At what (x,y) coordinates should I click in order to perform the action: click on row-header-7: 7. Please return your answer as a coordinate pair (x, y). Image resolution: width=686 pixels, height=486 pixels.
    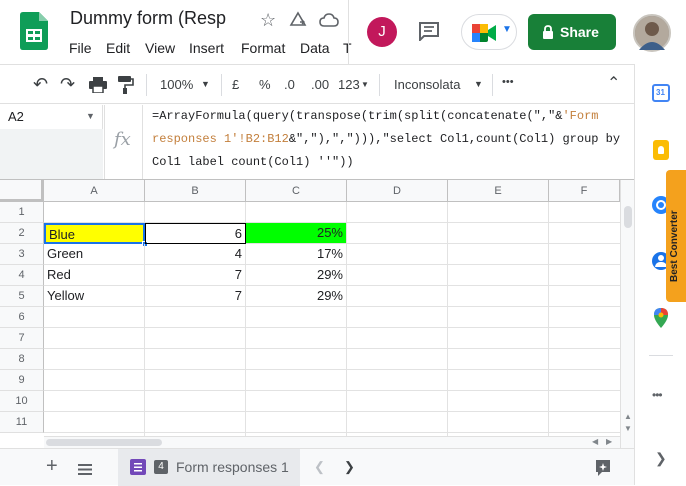
    Looking at the image, I should click on (22, 338).